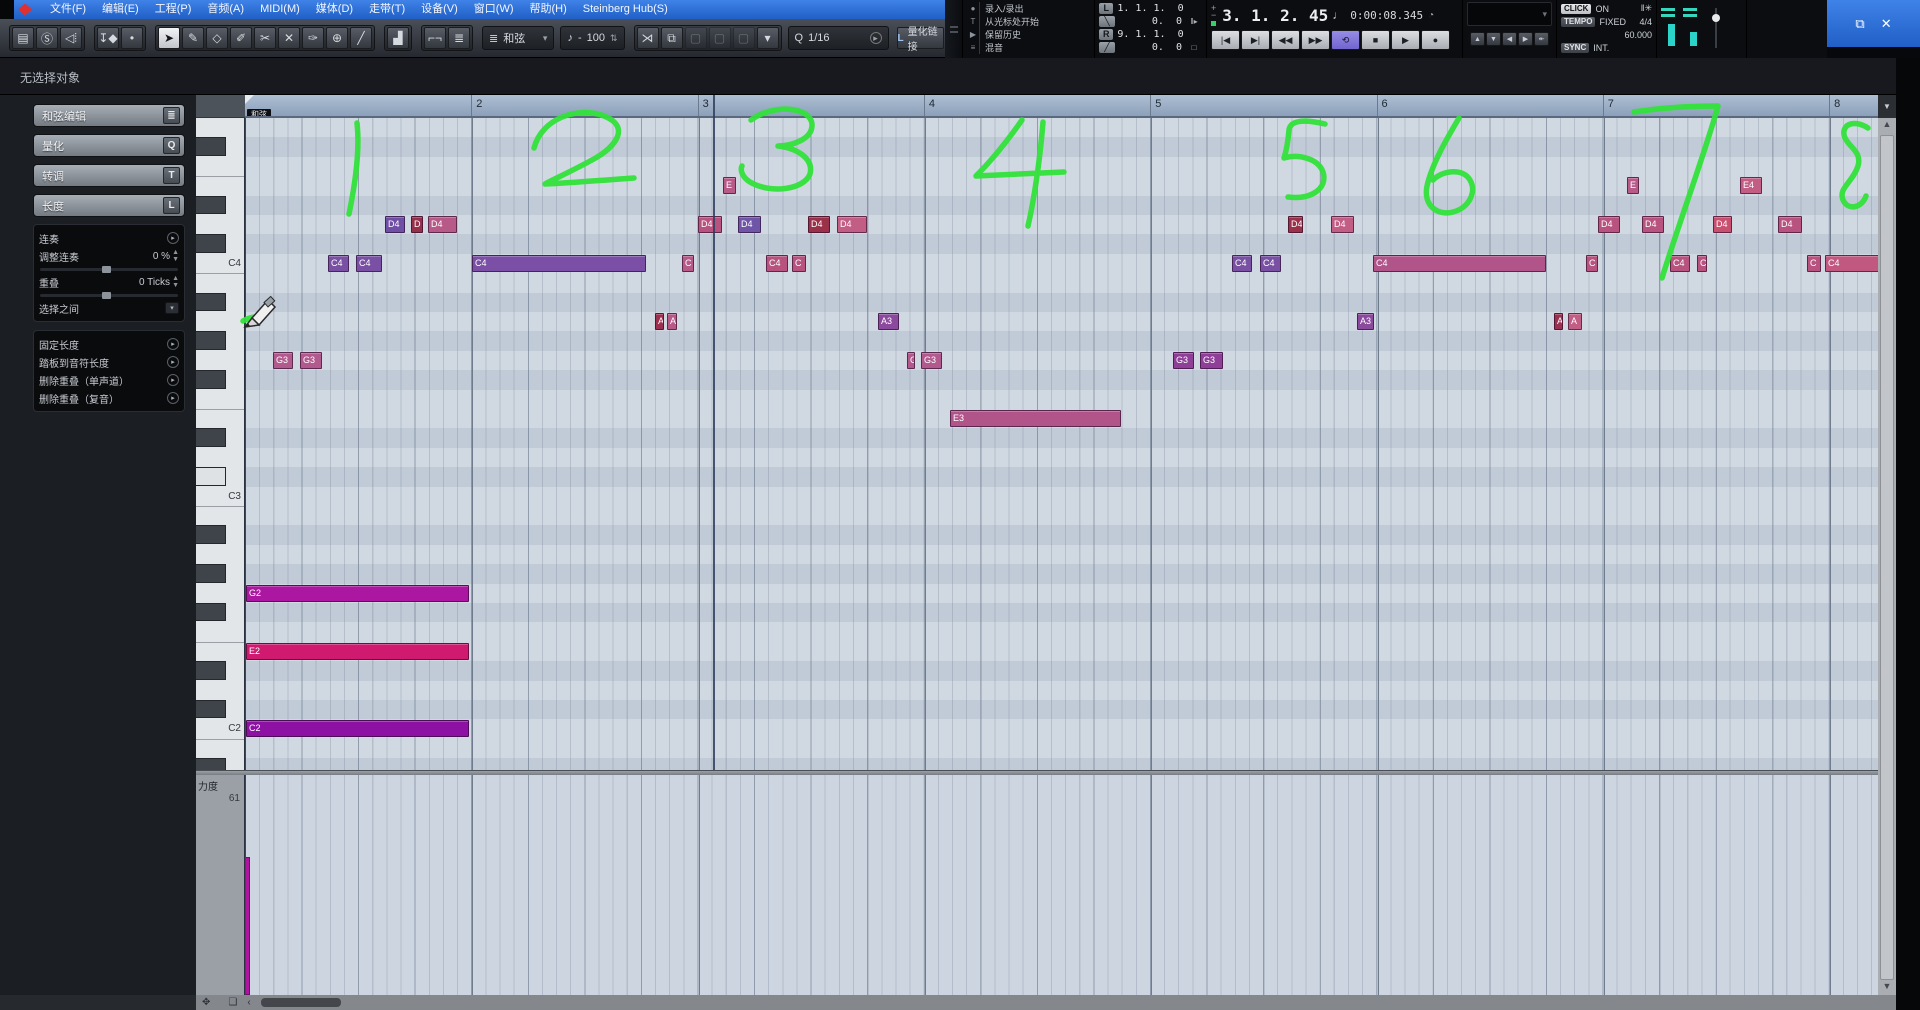 The image size is (1920, 1010). What do you see at coordinates (206, 1002) in the screenshot?
I see `move-handle-icon: ✥` at bounding box center [206, 1002].